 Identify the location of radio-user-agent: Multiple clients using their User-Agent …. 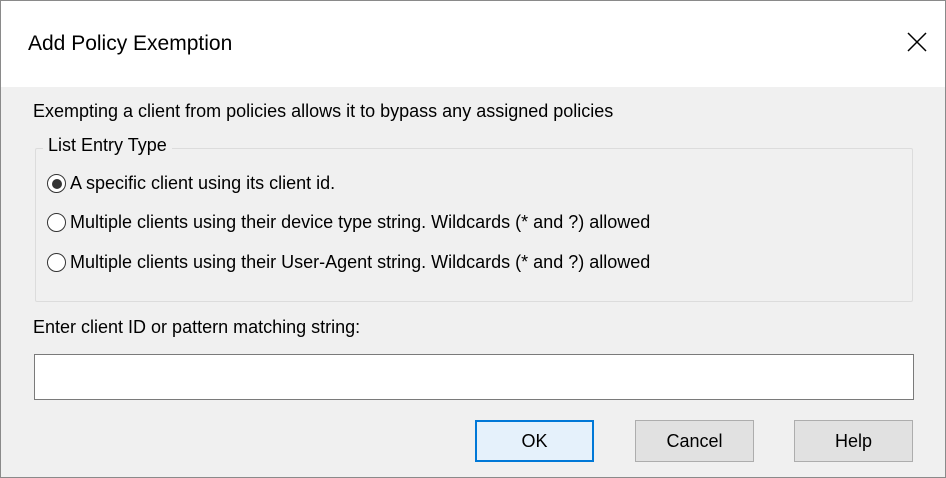
(348, 262).